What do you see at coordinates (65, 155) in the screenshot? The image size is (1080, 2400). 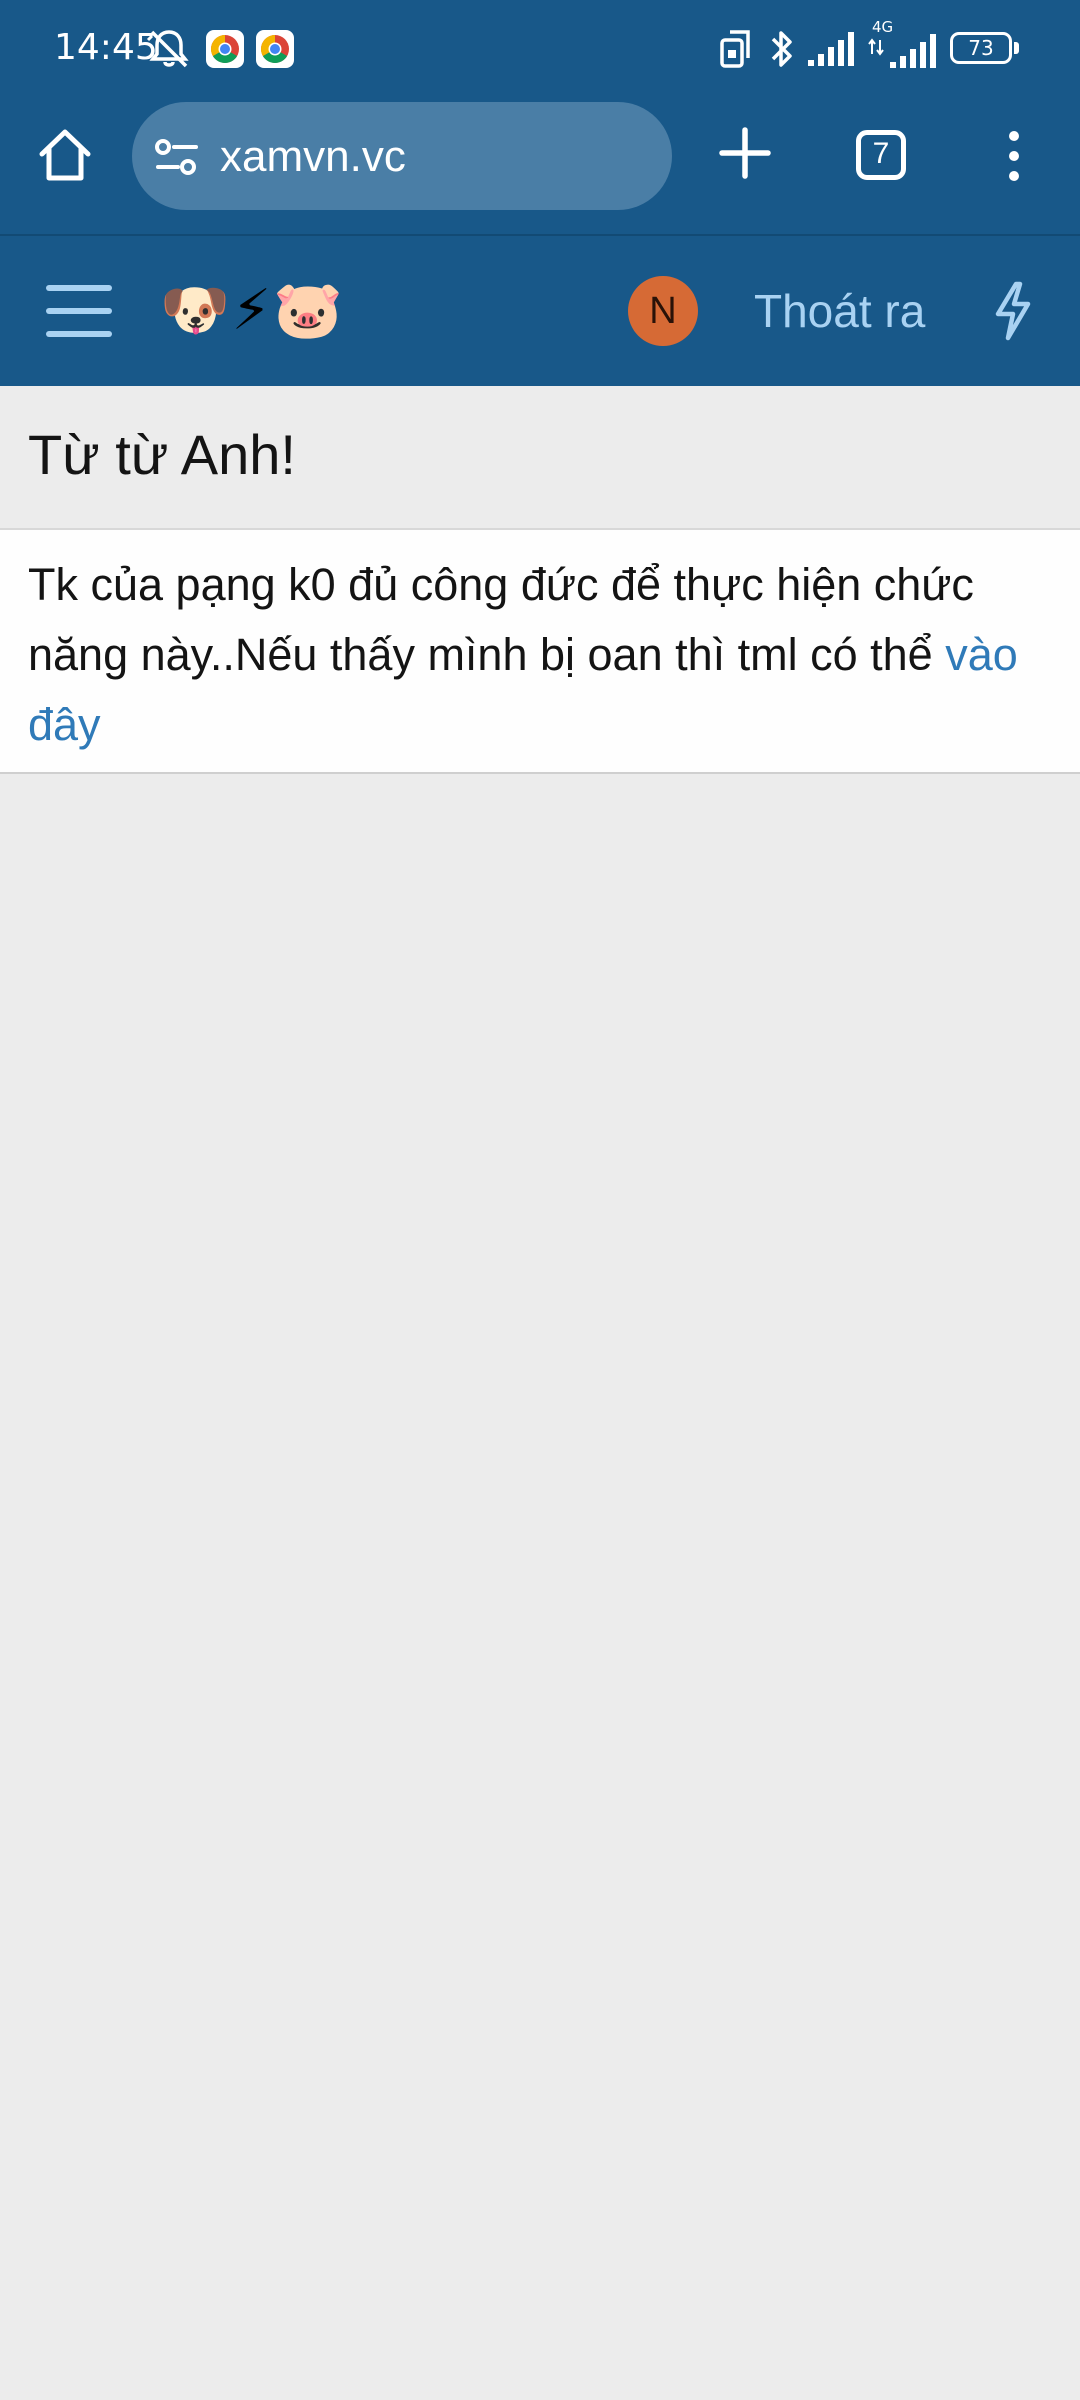 I see `home-icon` at bounding box center [65, 155].